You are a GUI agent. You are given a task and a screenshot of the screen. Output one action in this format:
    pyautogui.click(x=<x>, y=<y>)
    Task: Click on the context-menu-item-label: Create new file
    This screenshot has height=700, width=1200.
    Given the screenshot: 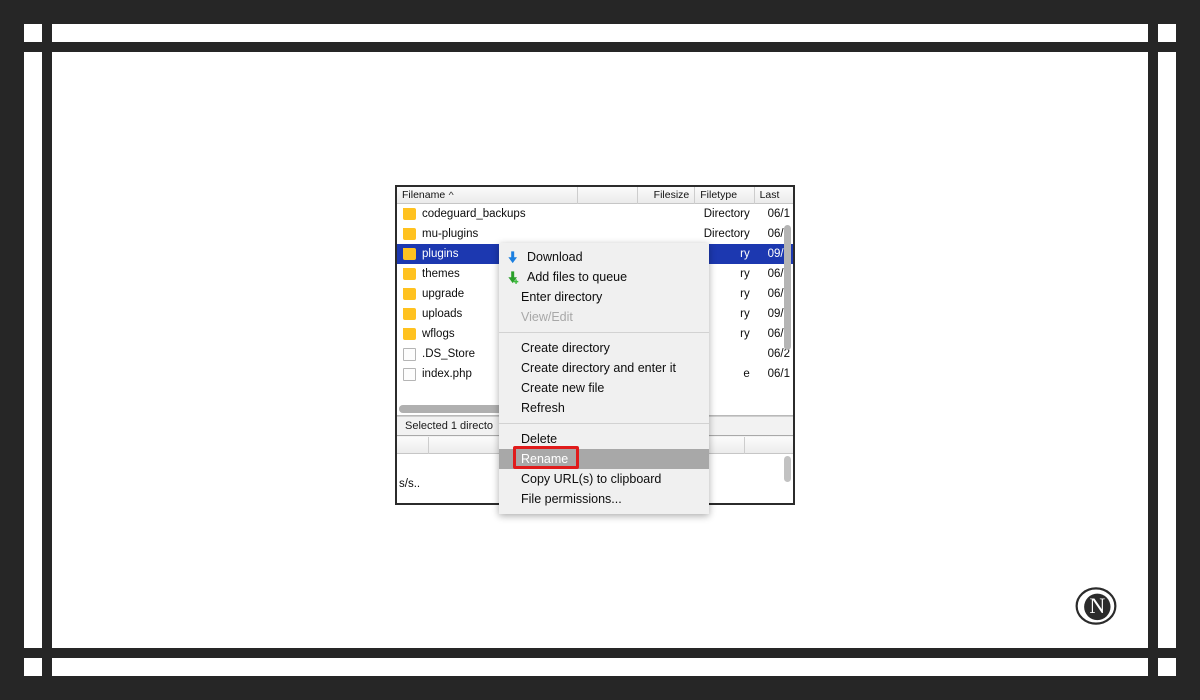 What is the action you would take?
    pyautogui.click(x=563, y=388)
    